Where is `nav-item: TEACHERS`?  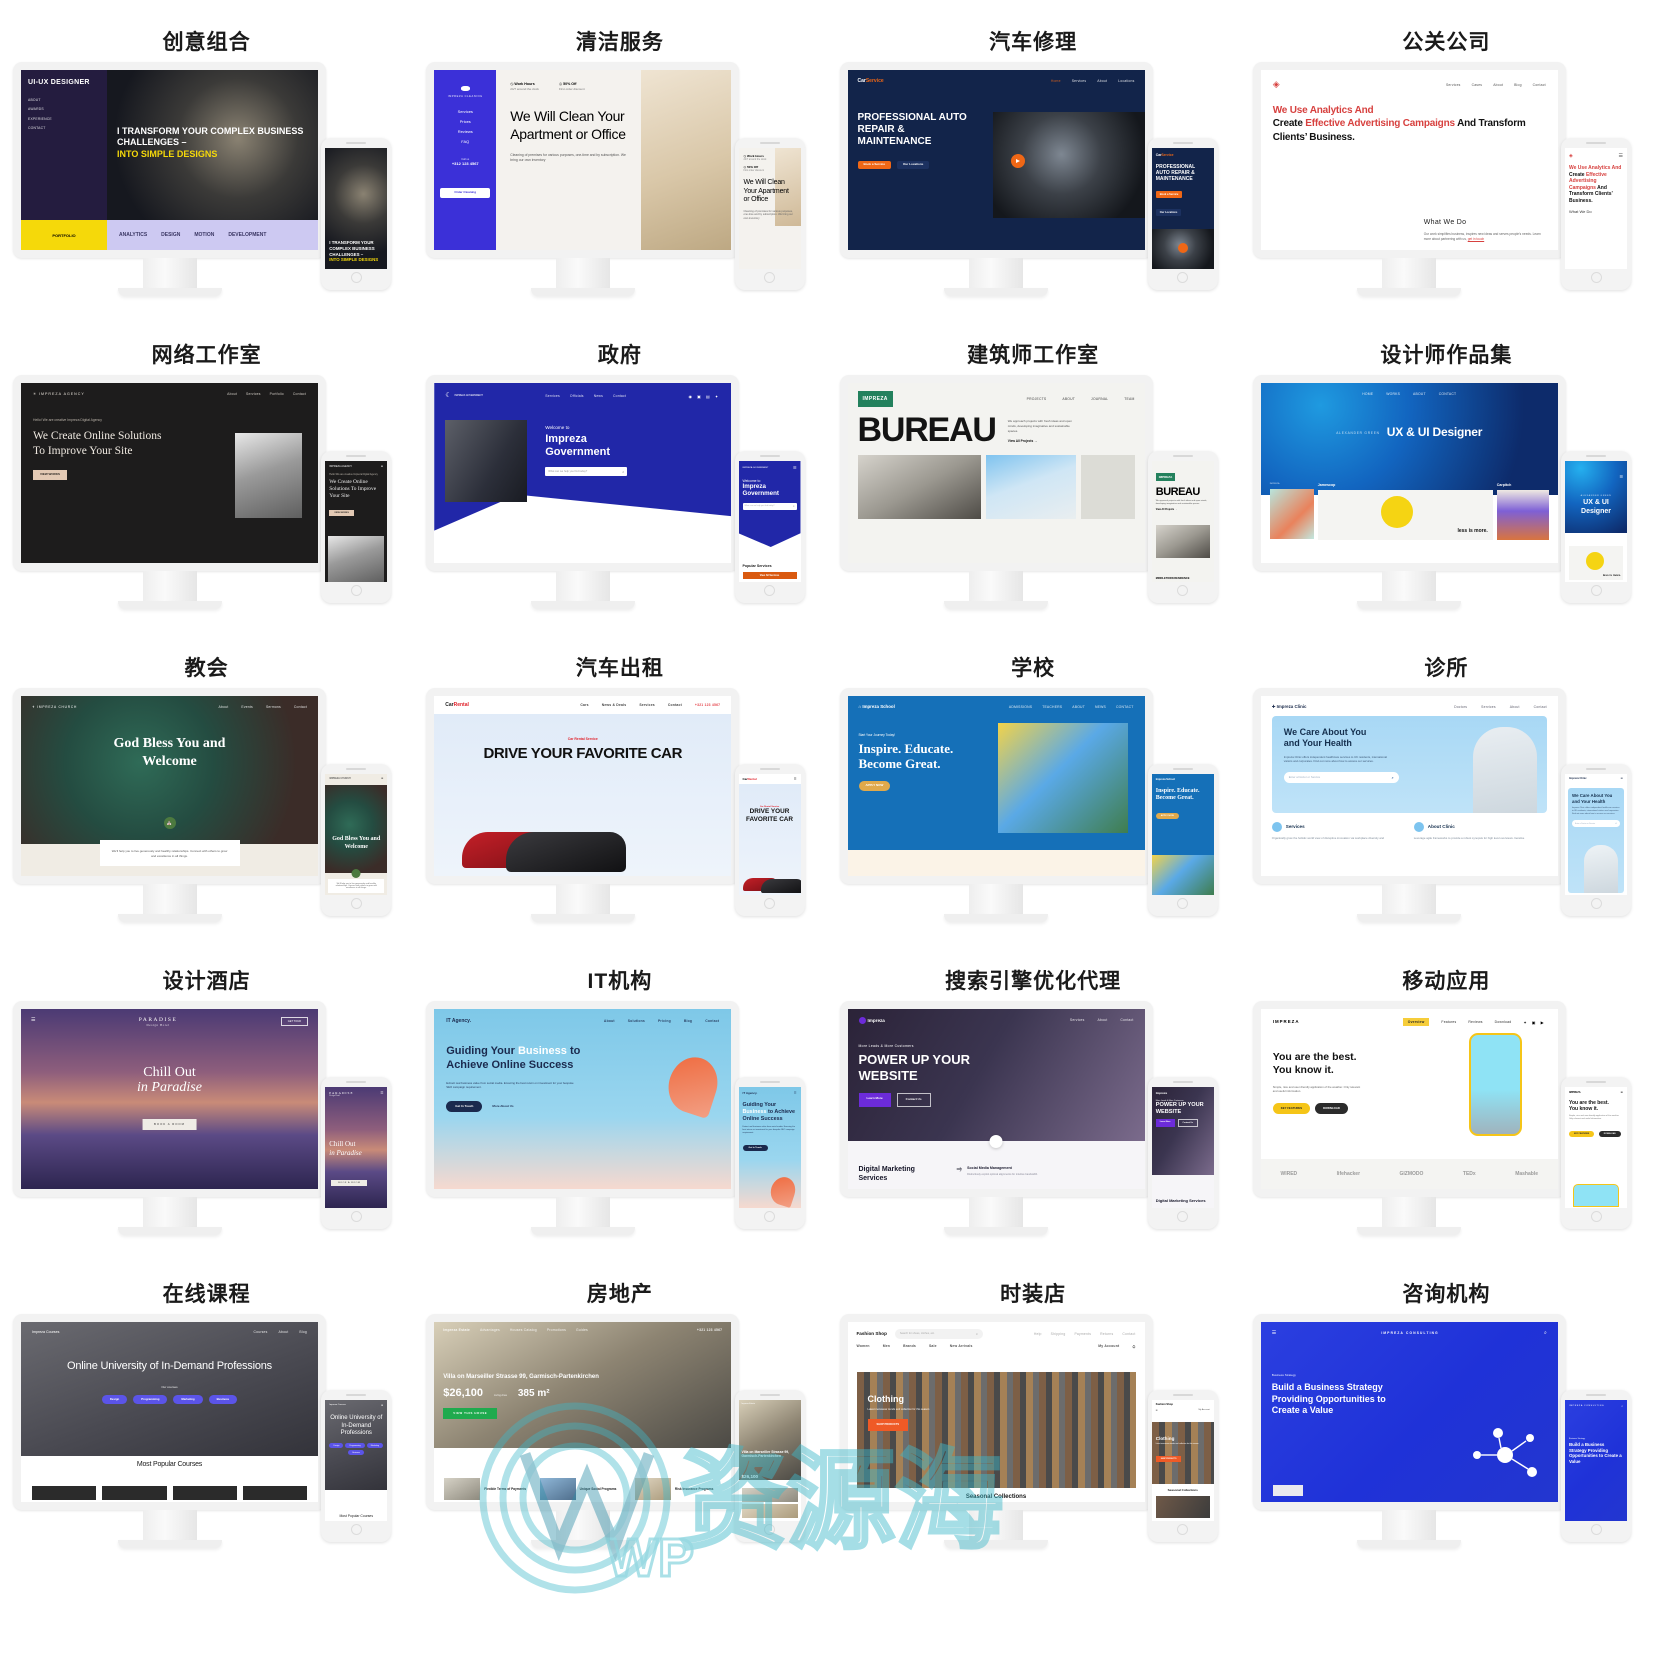
nav-item: TEACHERS is located at coordinates (1052, 707).